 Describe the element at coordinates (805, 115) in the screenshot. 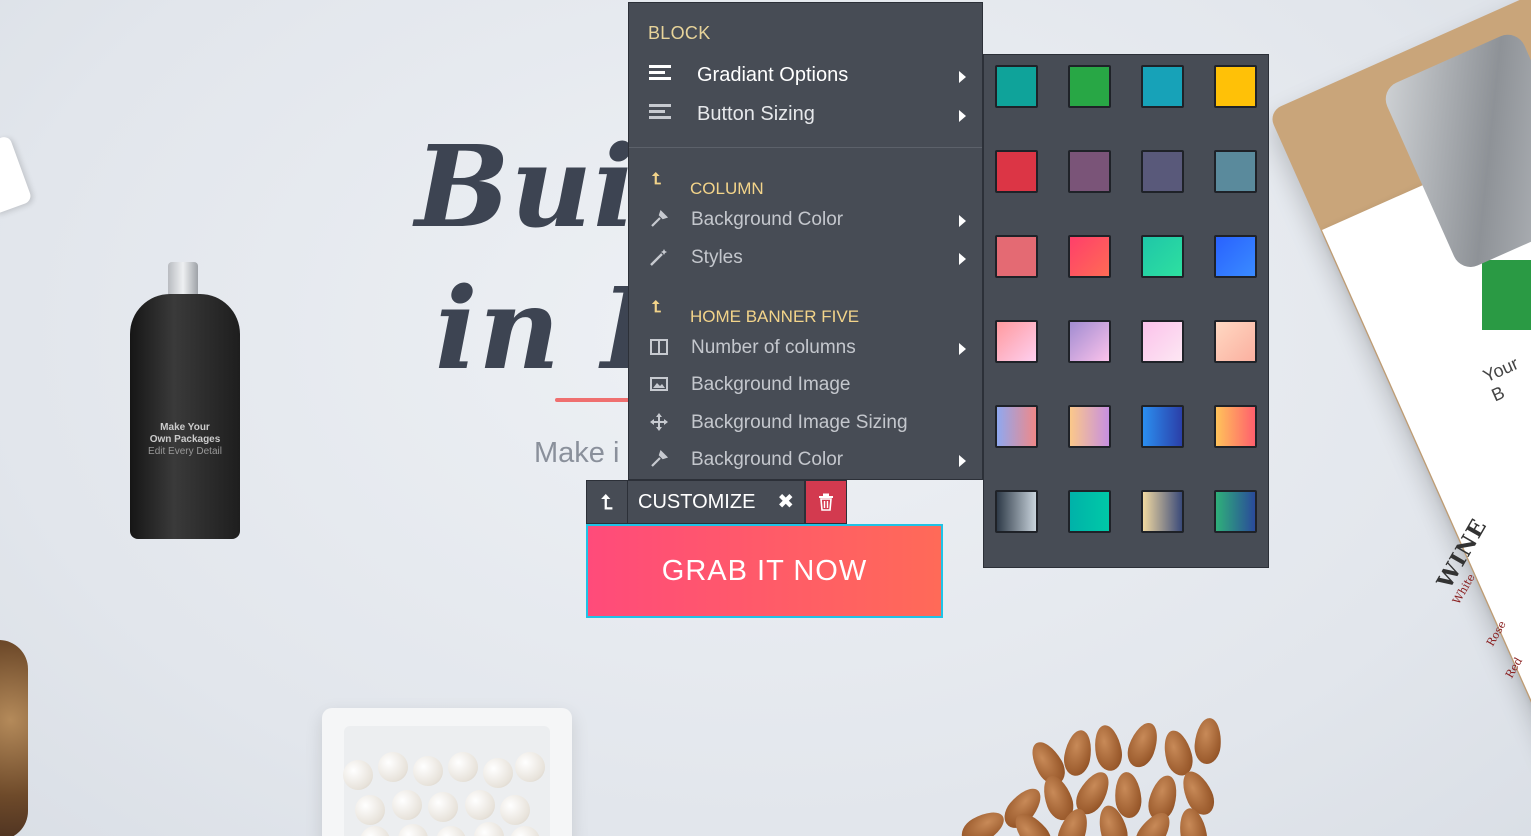

I see `menu-item-button-sizing: Button Sizing` at that location.